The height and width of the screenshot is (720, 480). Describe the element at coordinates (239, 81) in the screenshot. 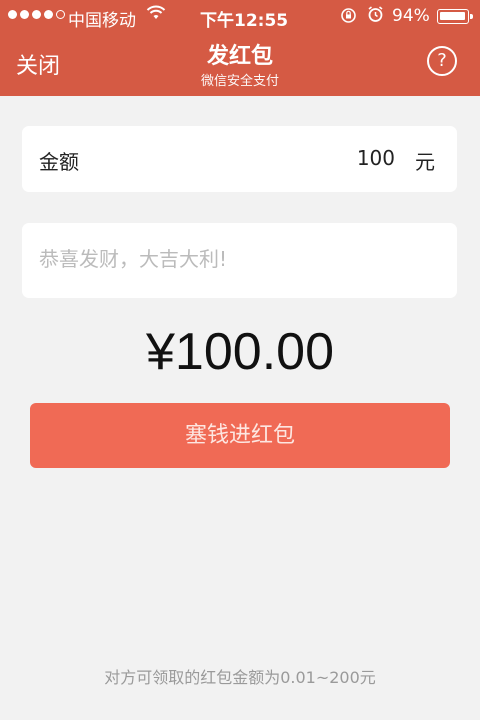

I see `page-subtitle: 微信安全支付` at that location.